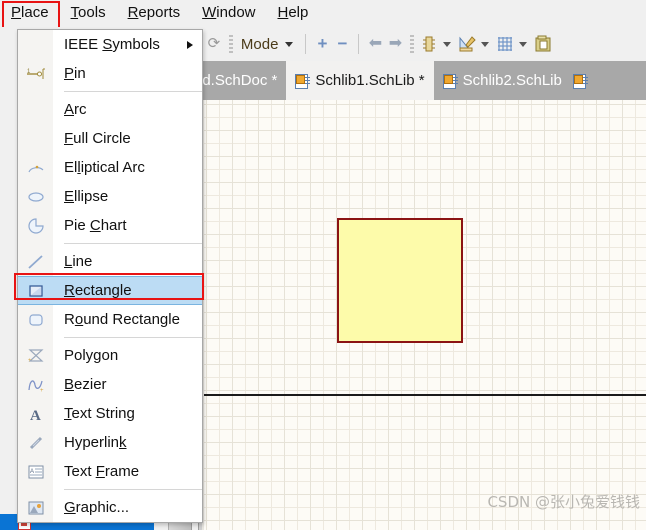 The height and width of the screenshot is (530, 646). Describe the element at coordinates (342, 44) in the screenshot. I see `minus-icon: −` at that location.